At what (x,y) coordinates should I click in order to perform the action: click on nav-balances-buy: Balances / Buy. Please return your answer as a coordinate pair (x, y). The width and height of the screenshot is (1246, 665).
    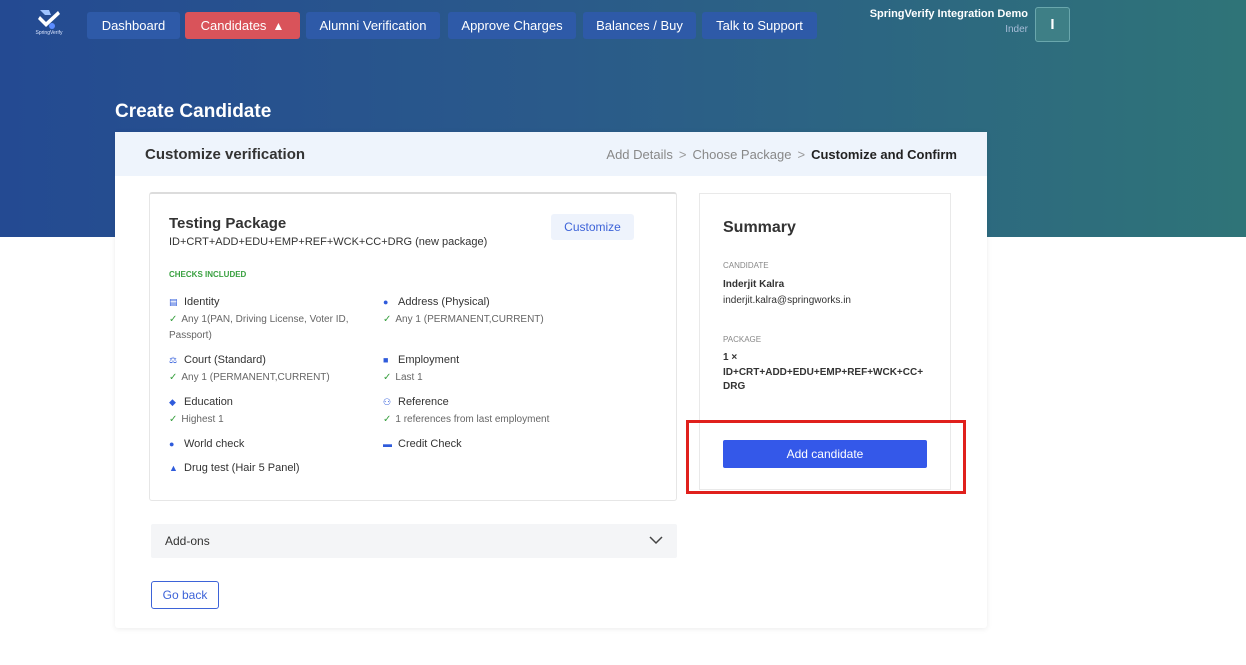
    Looking at the image, I should click on (639, 25).